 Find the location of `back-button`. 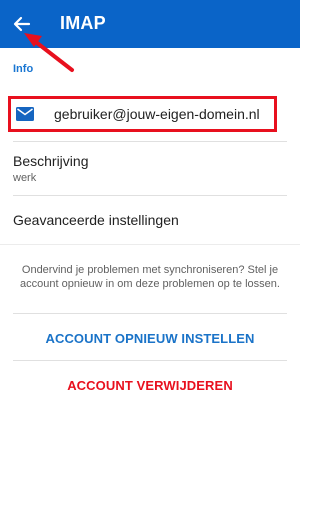

back-button is located at coordinates (22, 24).